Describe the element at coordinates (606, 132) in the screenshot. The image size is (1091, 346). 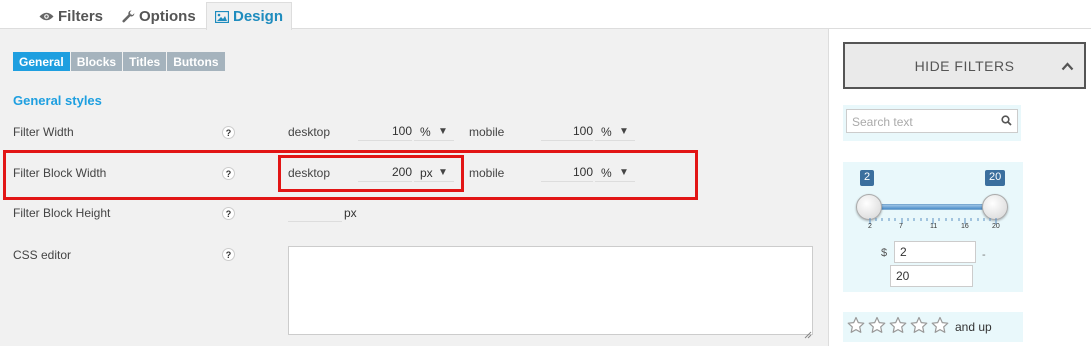
I see `filter-width-mobile-unit: %` at that location.